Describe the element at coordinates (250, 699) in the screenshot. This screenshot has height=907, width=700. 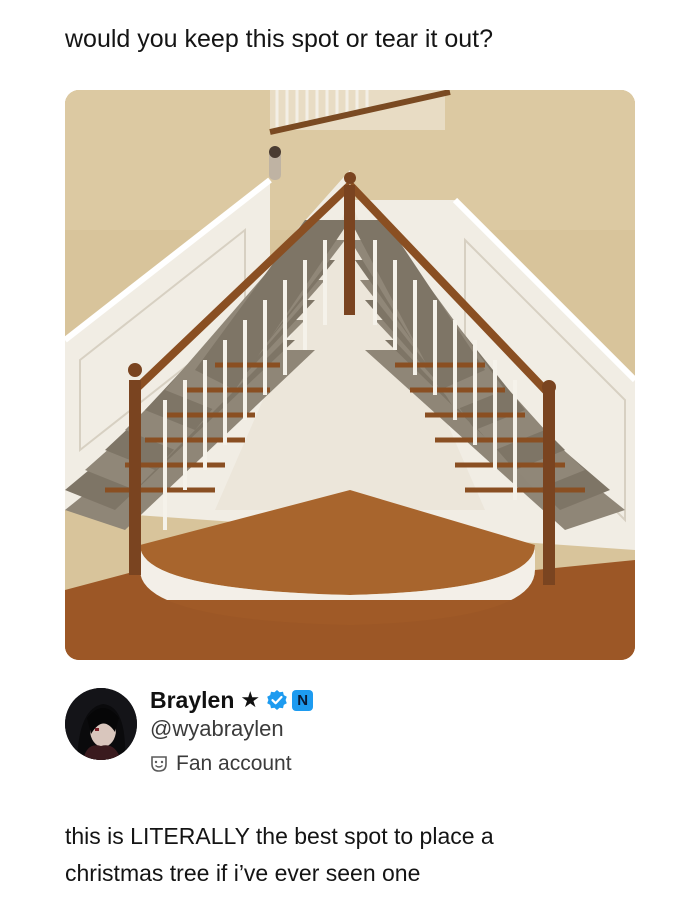
I see `star-icon: ★` at that location.